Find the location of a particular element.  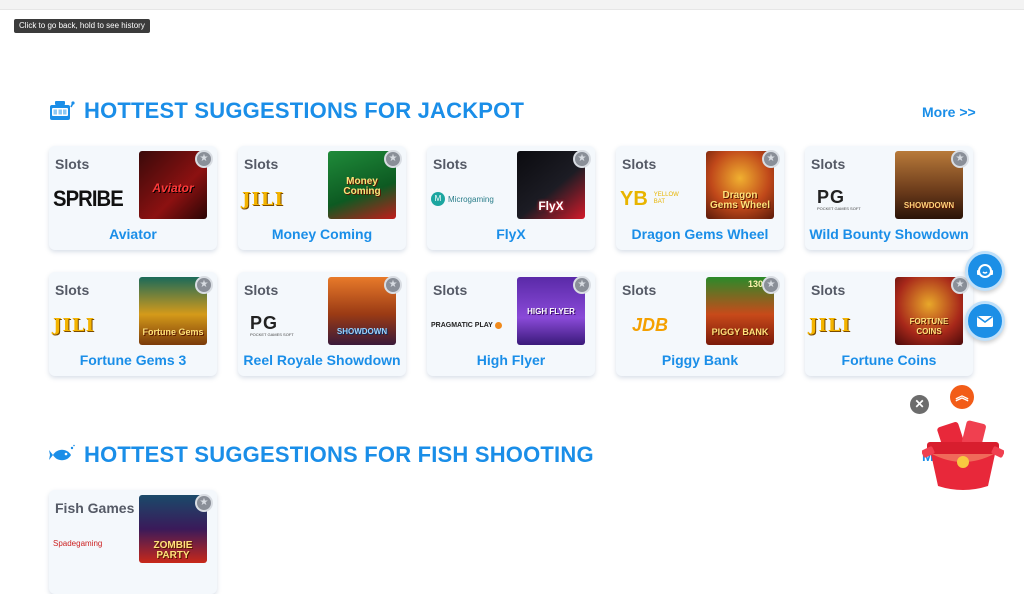

game-name: Aviator is located at coordinates (133, 234).